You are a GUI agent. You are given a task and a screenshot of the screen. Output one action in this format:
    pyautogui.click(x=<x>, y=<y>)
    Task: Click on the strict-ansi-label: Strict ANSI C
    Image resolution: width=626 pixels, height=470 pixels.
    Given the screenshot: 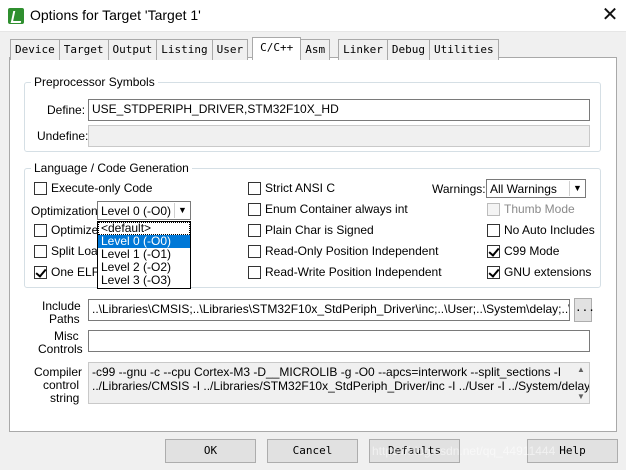 What is the action you would take?
    pyautogui.click(x=300, y=188)
    